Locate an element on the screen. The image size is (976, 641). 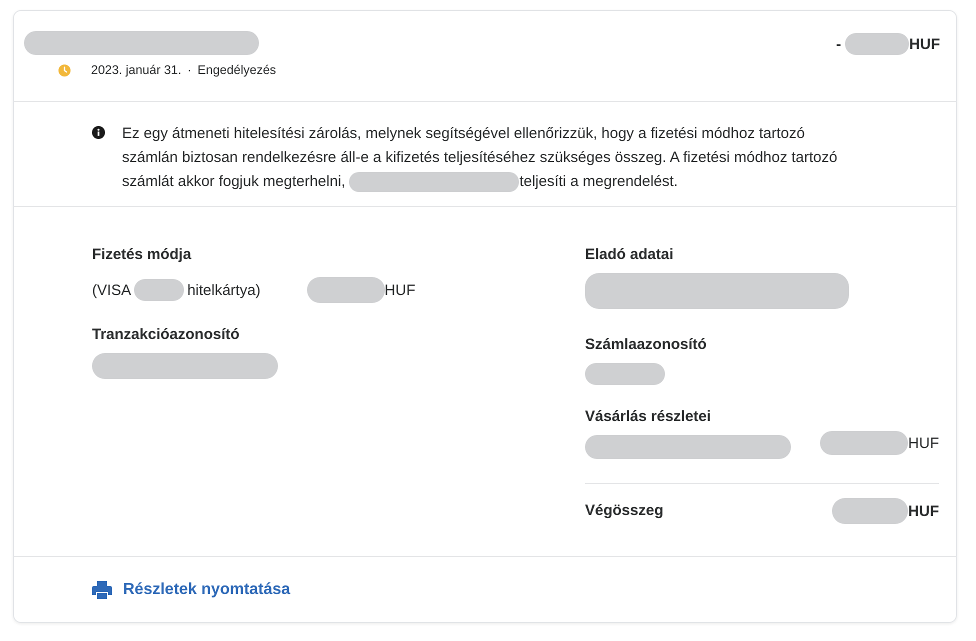
field-label: Vásárlás részletei is located at coordinates (648, 417).